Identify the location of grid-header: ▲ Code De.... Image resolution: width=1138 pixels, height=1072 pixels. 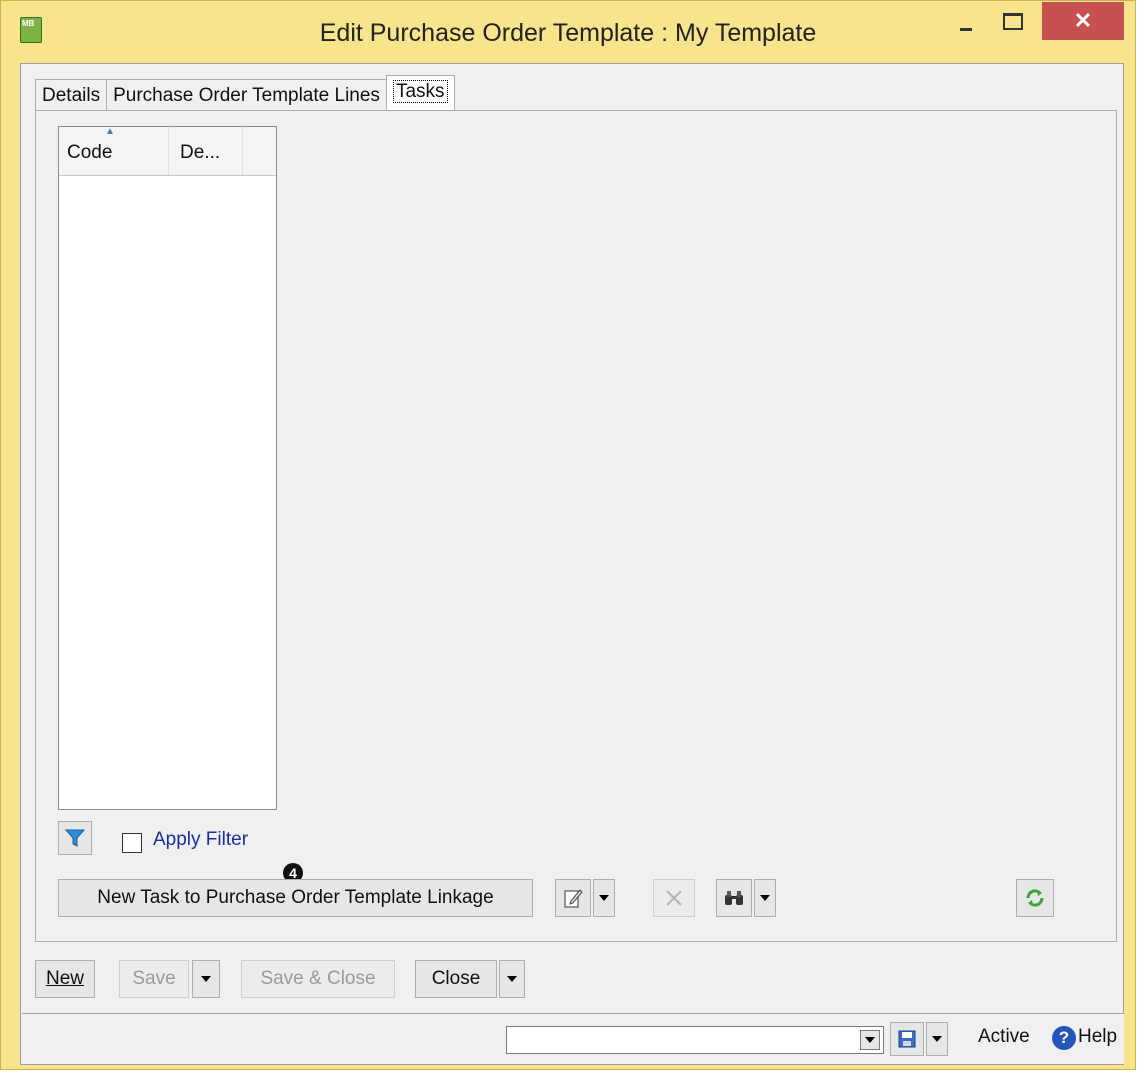
(167, 151).